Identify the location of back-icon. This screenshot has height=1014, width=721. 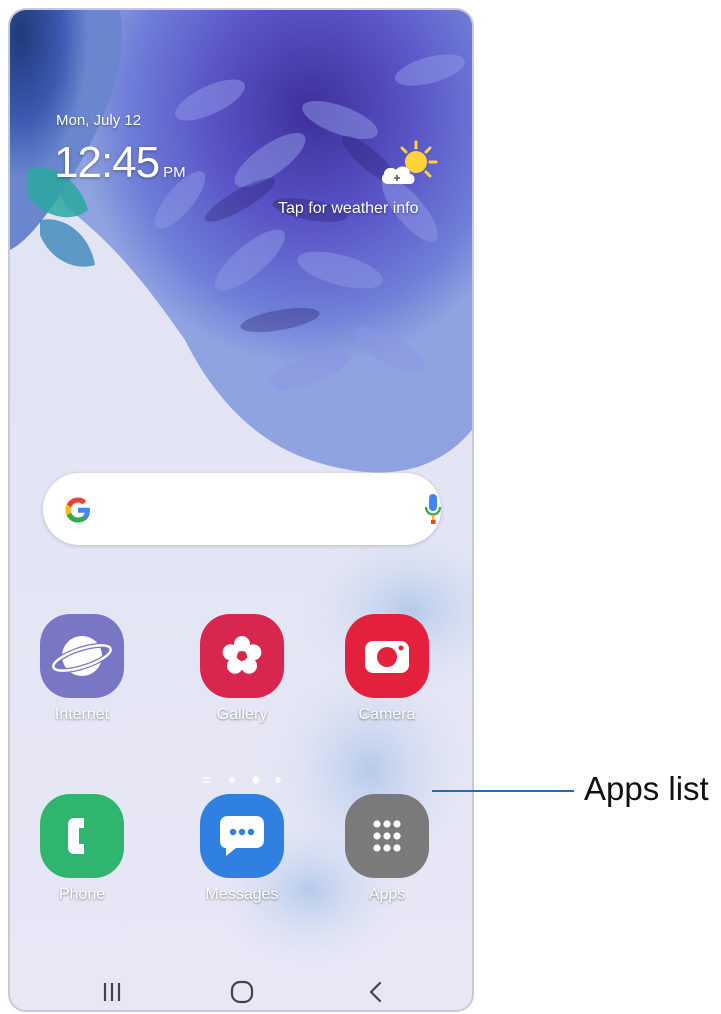
(375, 992).